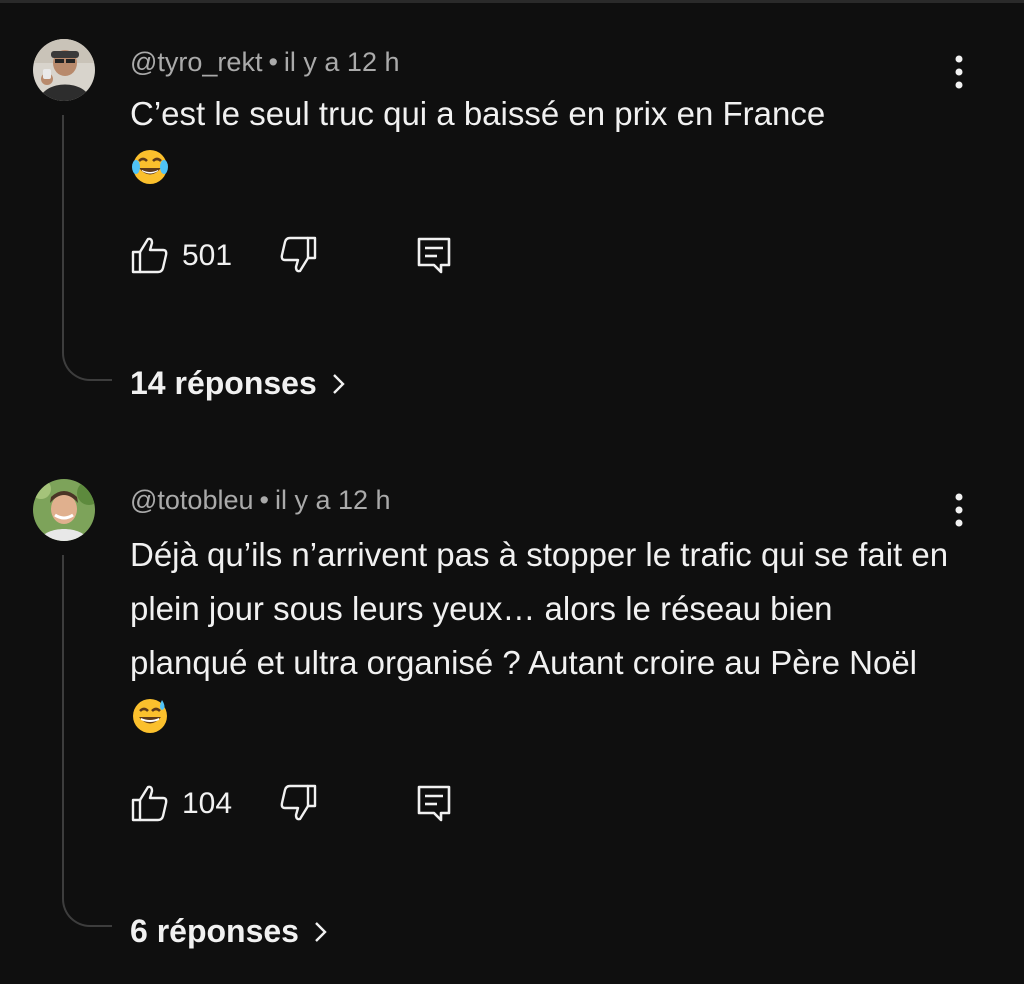 The height and width of the screenshot is (984, 1024). What do you see at coordinates (340, 257) in the screenshot?
I see `comment-actions: 501` at bounding box center [340, 257].